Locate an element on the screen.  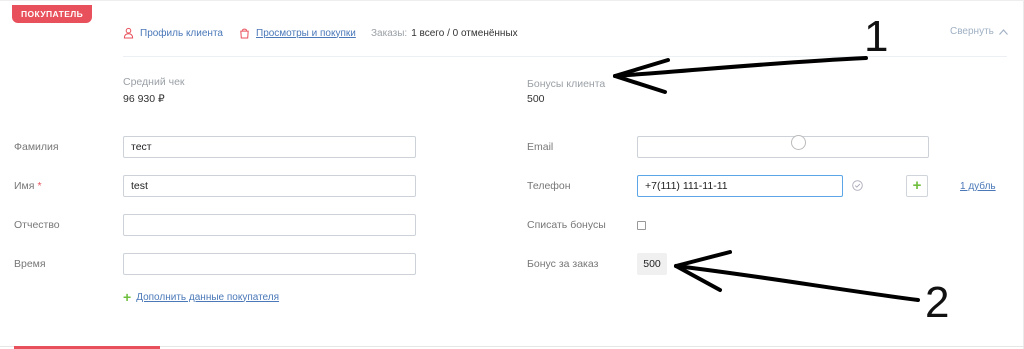
customer-tag: ПОКУПАТЕЛЬ is located at coordinates (52, 14).